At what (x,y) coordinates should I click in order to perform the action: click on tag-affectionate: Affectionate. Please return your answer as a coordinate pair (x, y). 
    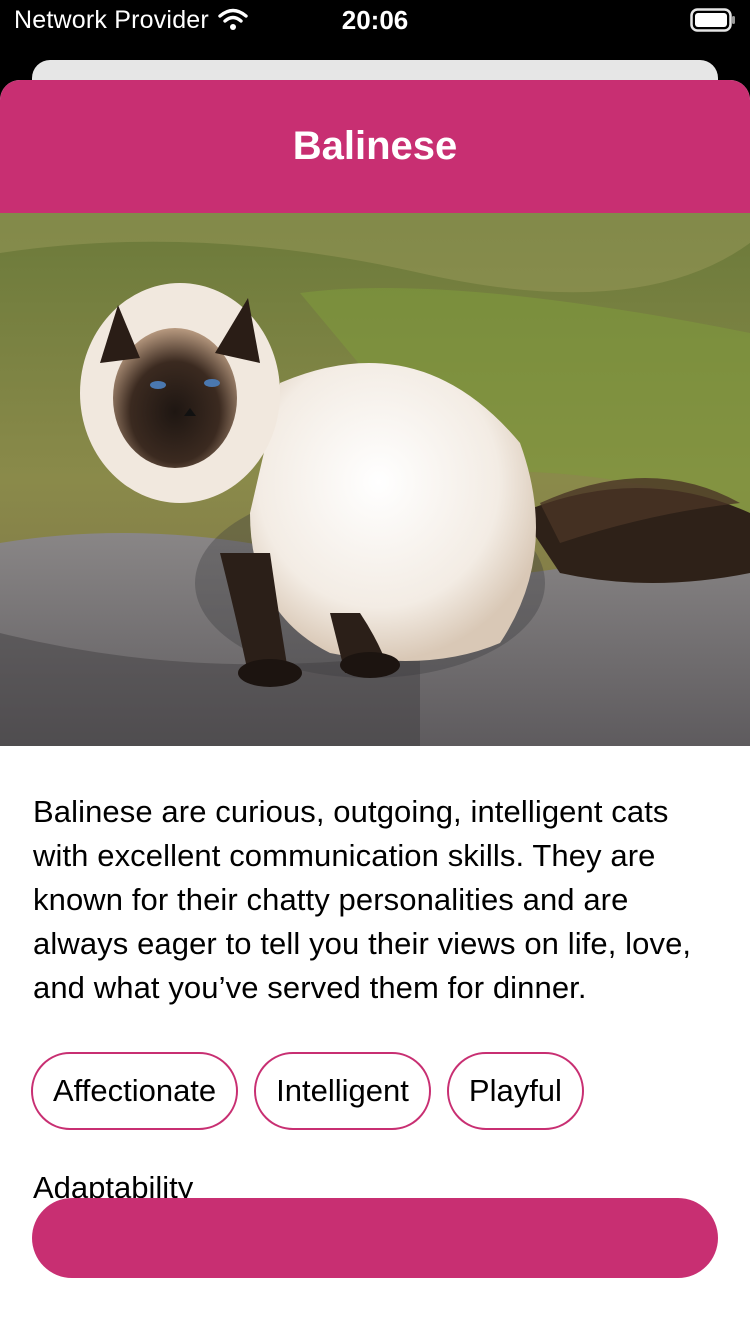
    Looking at the image, I should click on (135, 1091).